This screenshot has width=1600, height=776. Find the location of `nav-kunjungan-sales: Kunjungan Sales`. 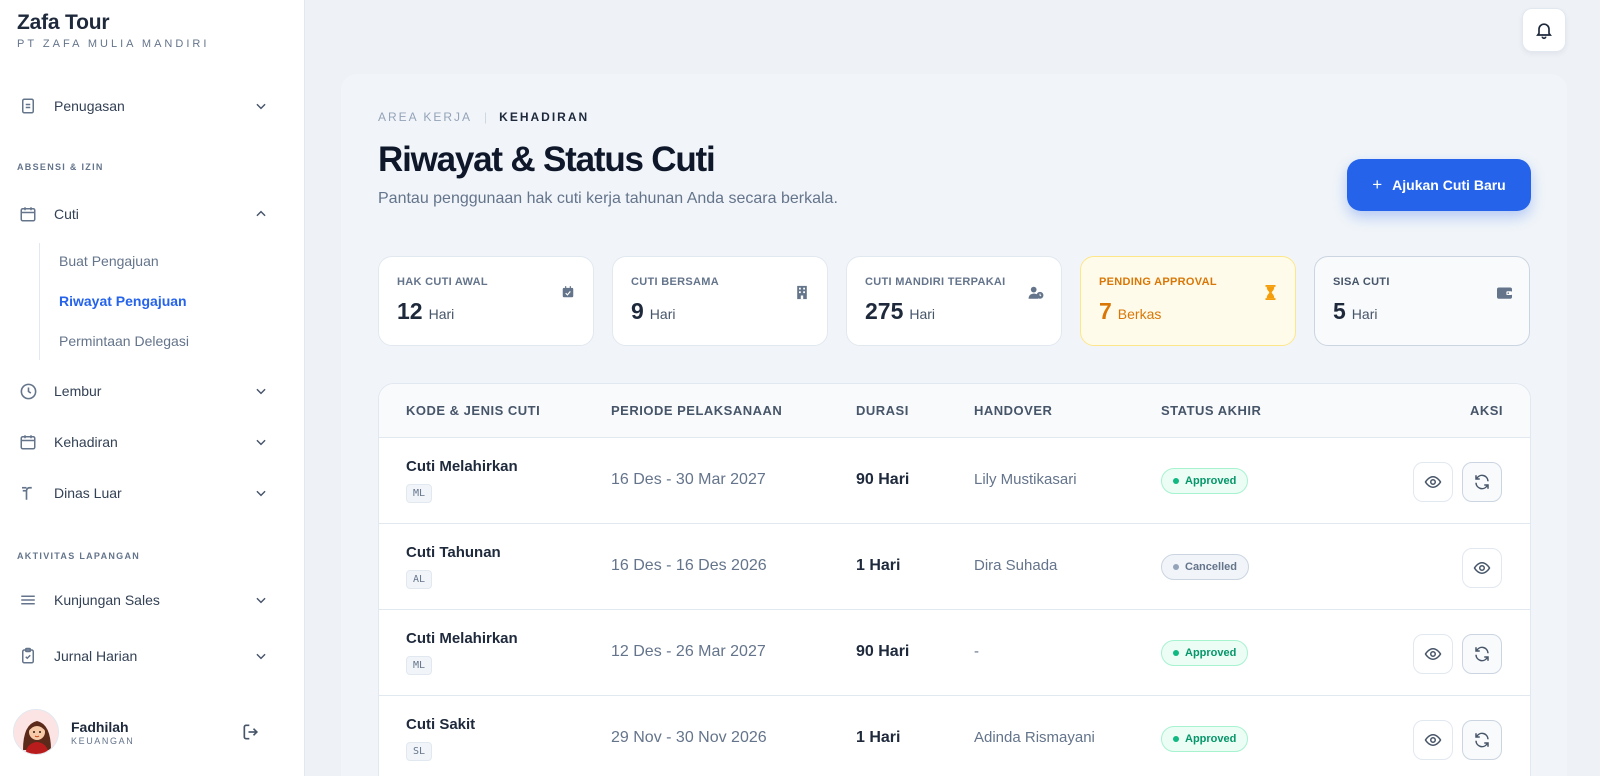

nav-kunjungan-sales: Kunjungan Sales is located at coordinates (143, 600).